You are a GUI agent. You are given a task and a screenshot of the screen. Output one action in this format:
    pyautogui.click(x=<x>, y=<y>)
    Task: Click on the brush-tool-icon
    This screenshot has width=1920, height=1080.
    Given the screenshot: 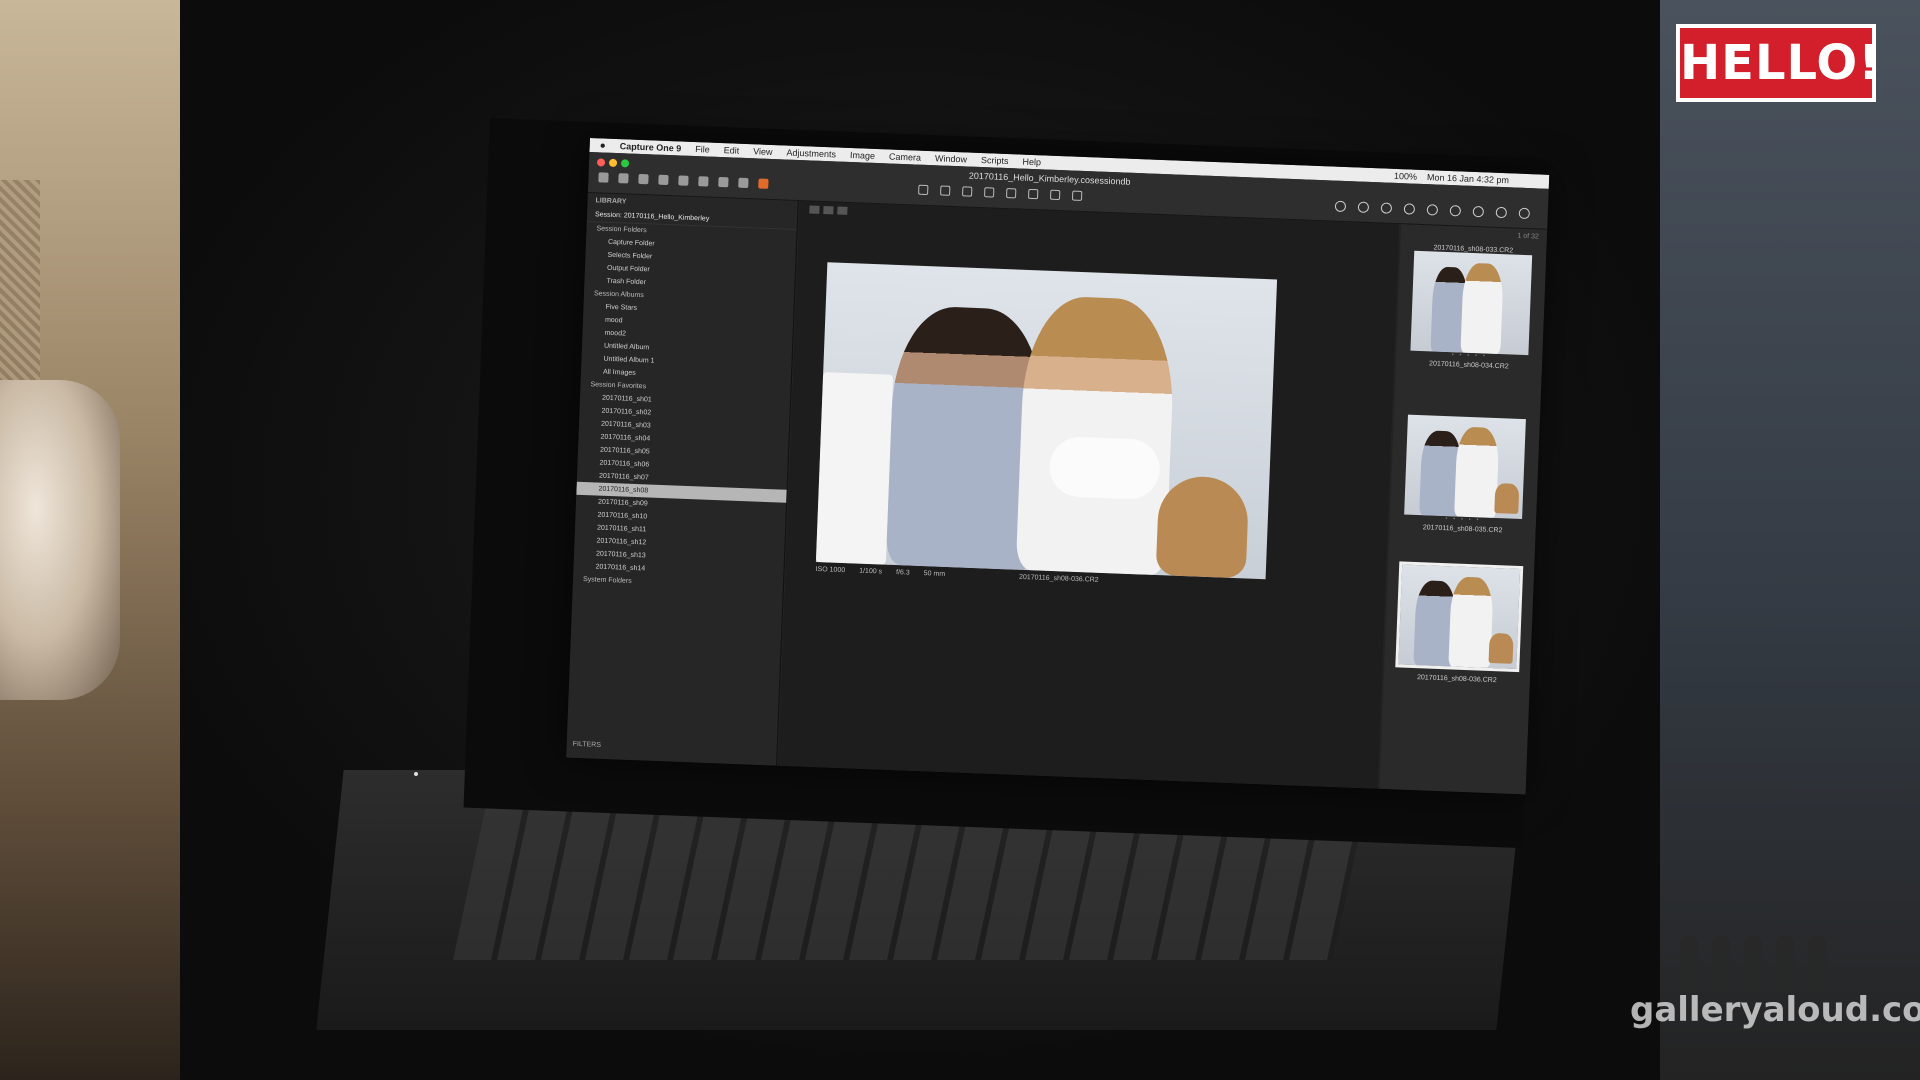 What is the action you would take?
    pyautogui.click(x=1055, y=195)
    